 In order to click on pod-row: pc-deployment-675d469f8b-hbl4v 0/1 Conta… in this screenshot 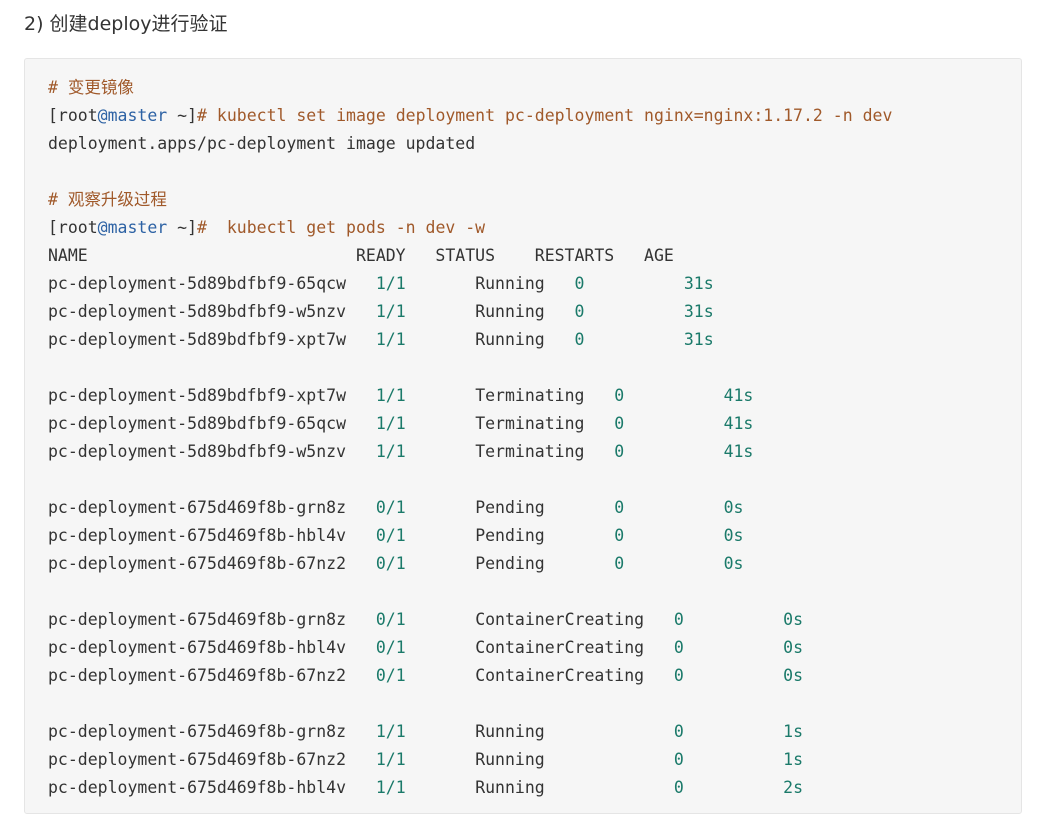, I will do `click(470, 648)`.